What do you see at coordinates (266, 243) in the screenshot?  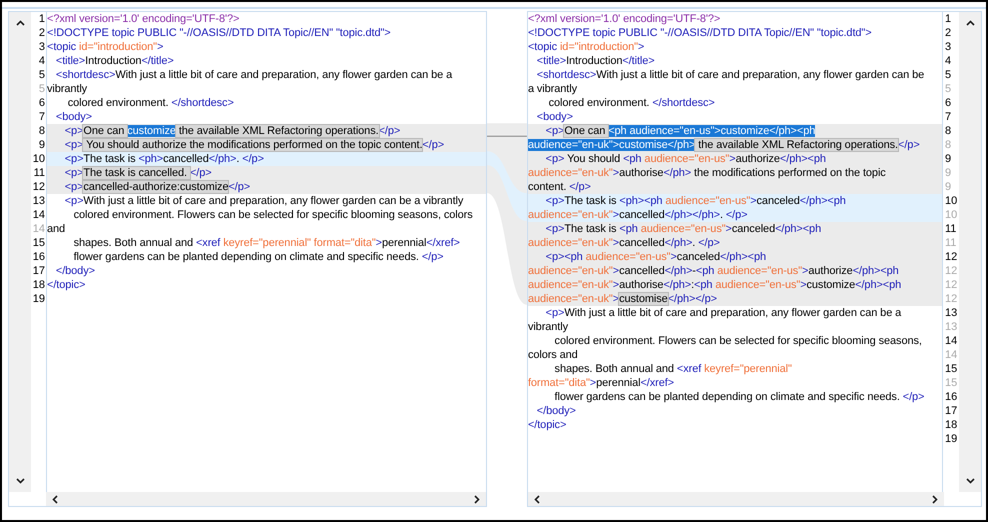 I see `code-line: shapes. Both annual and <xref keyref="perennial" format="dita">perennial</xref>` at bounding box center [266, 243].